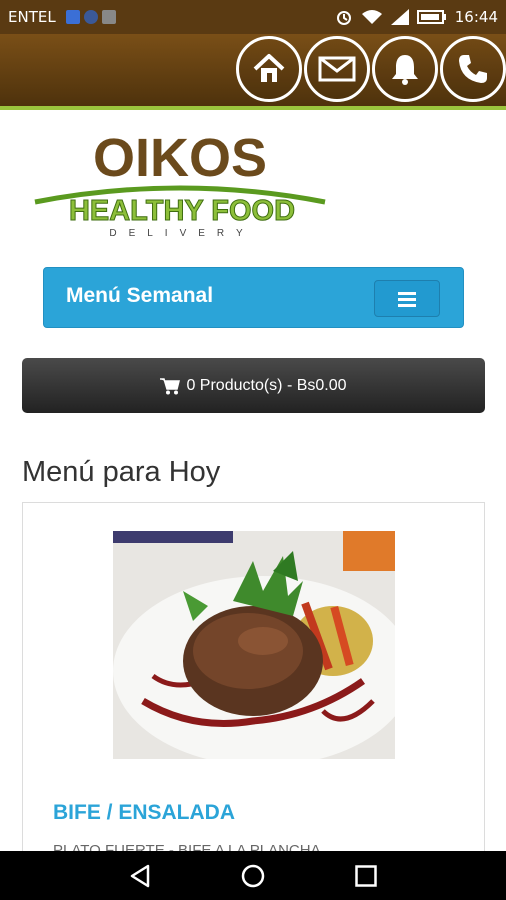 Image resolution: width=506 pixels, height=900 pixels. What do you see at coordinates (431, 17) in the screenshot?
I see `battery-icon` at bounding box center [431, 17].